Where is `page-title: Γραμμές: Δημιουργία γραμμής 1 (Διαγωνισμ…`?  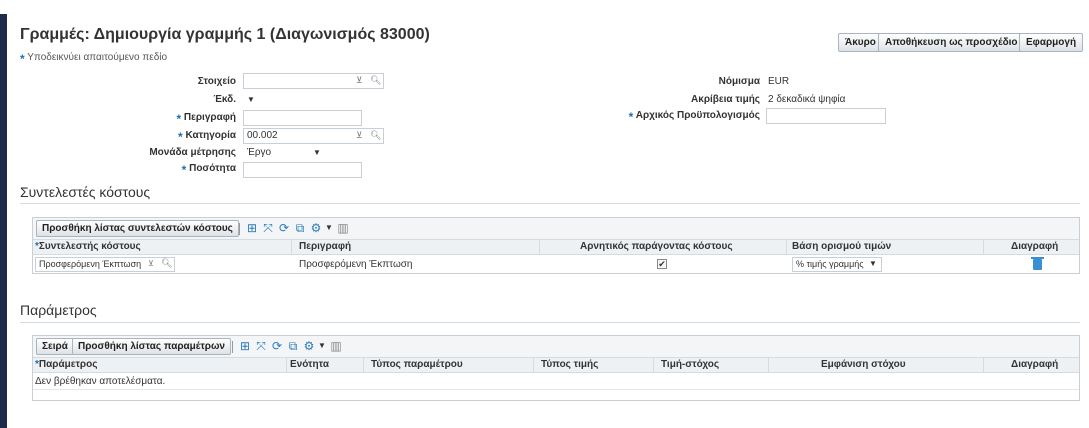
page-title: Γραμμές: Δημιουργία γραμμής 1 (Διαγωνισμ… is located at coordinates (225, 34).